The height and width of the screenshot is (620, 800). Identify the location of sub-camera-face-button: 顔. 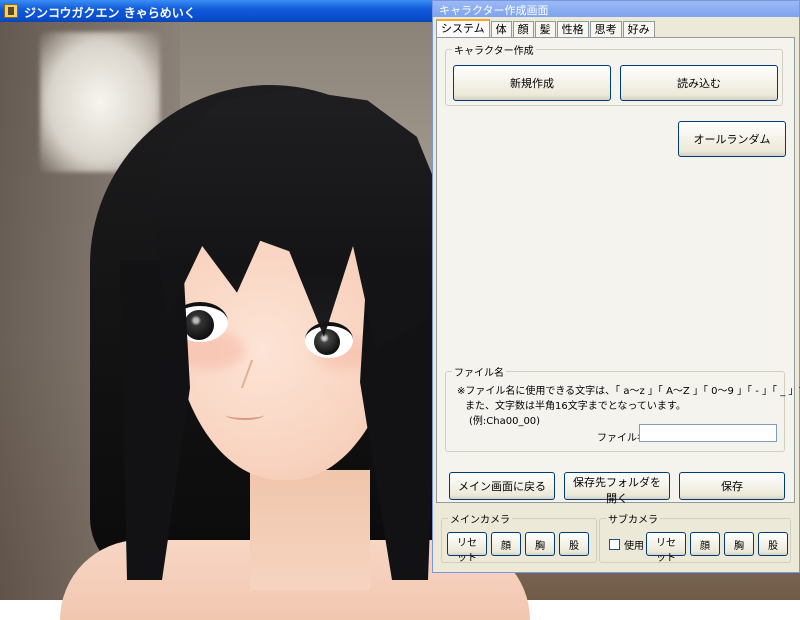
(705, 544).